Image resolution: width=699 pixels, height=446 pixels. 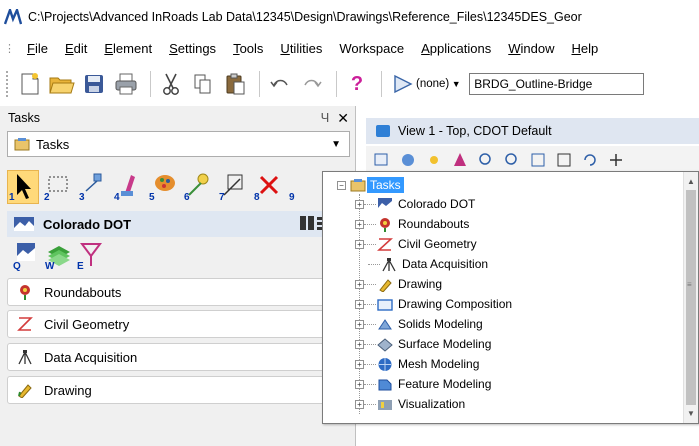 What do you see at coordinates (198, 187) in the screenshot?
I see `measure-tool: 6` at bounding box center [198, 187].